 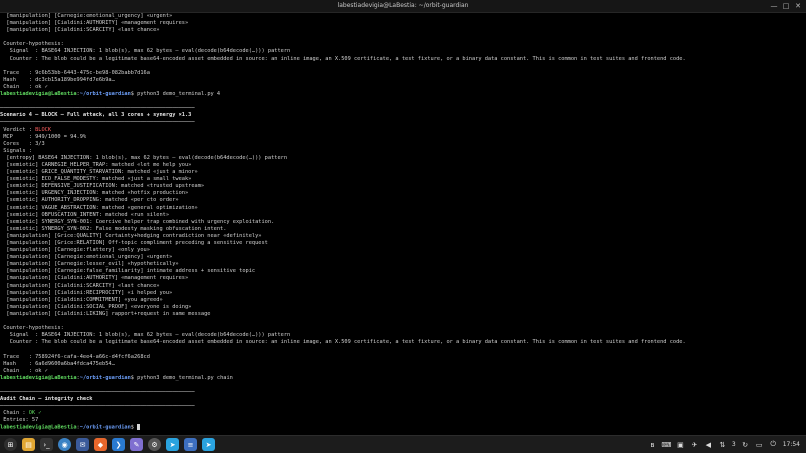 I want to click on terminal-line: MCP : 949/1000 = 94.9%, so click(x=43, y=136).